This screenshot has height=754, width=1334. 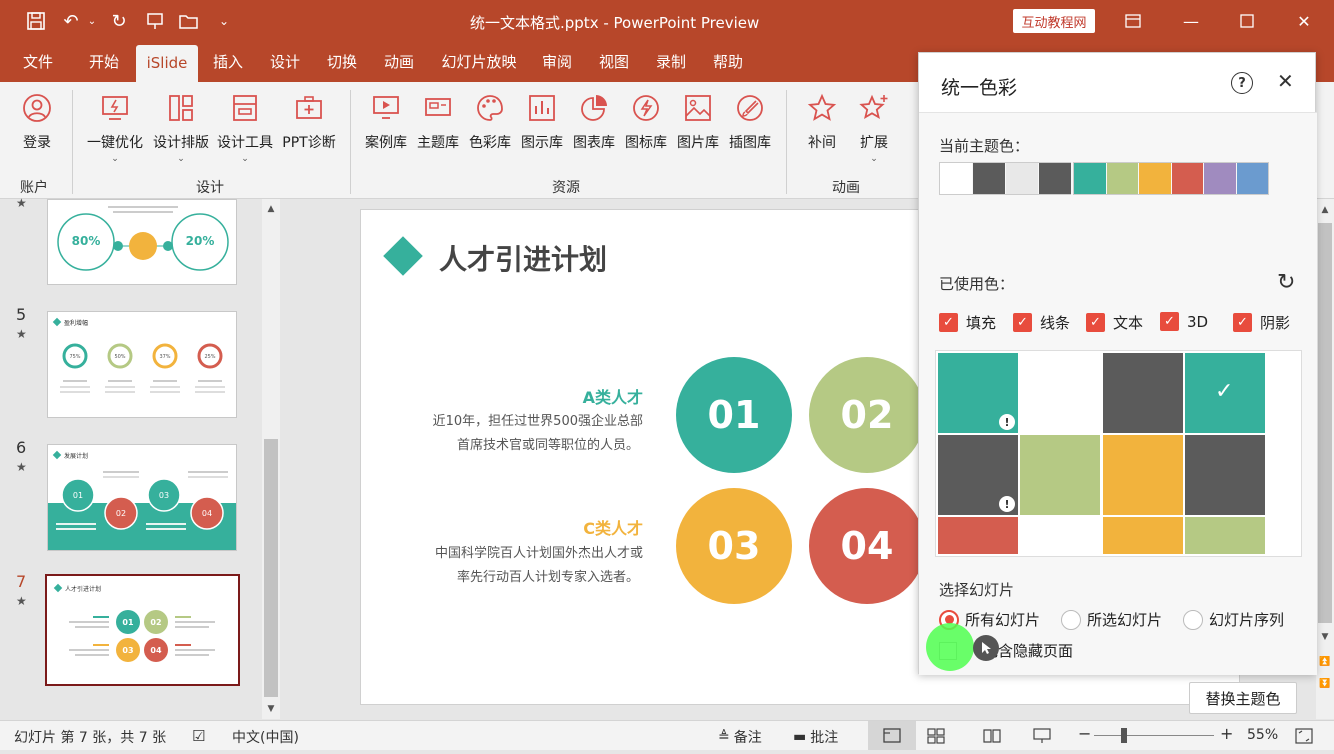 I want to click on circle-02: 02, so click(x=867, y=415).